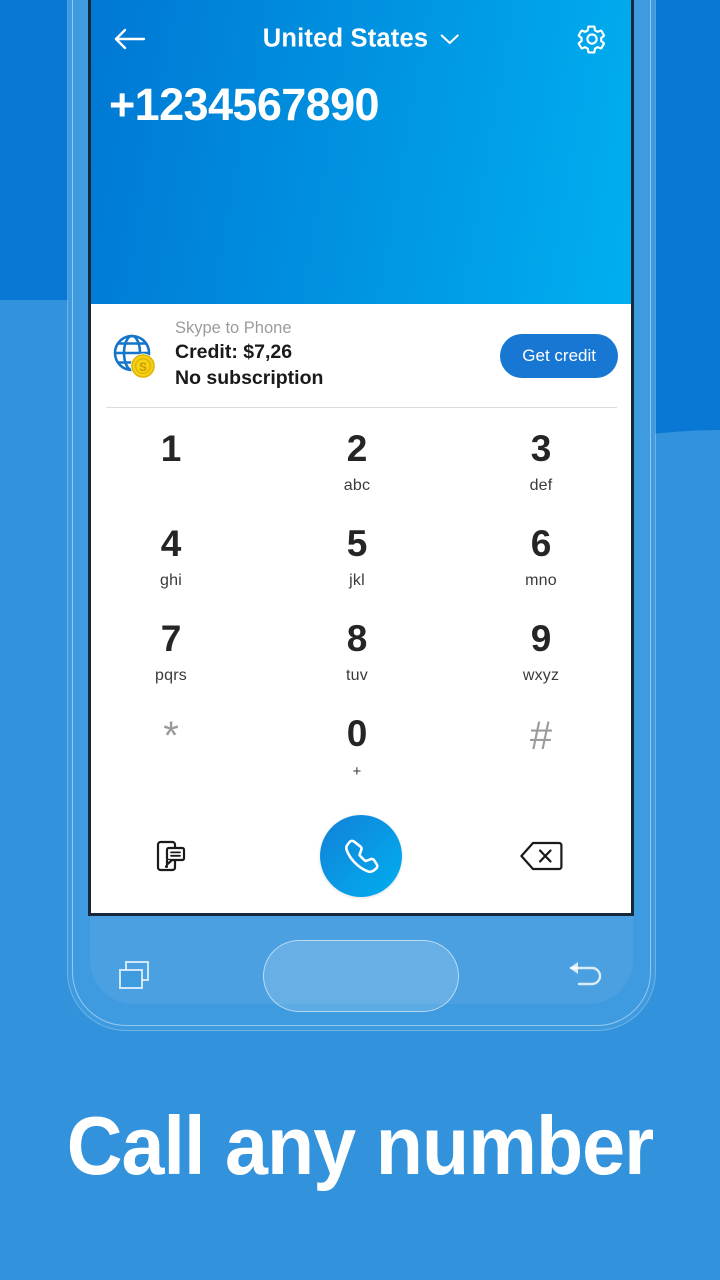  I want to click on dialpad-digit: 5, so click(357, 543).